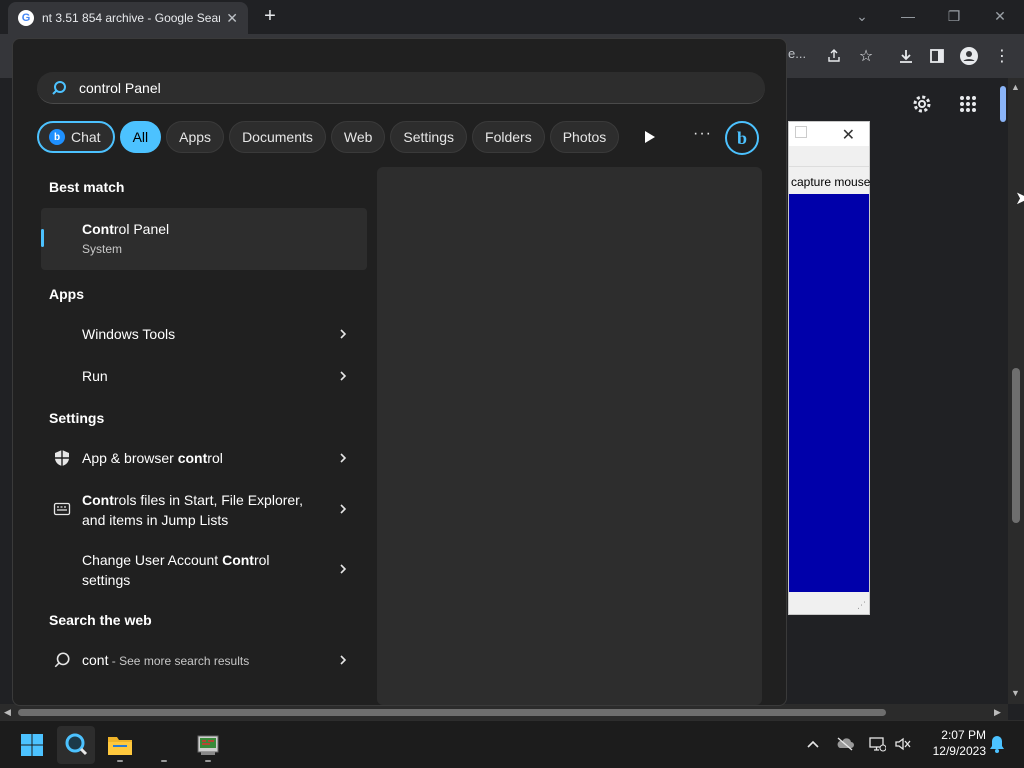 The width and height of the screenshot is (1024, 768). Describe the element at coordinates (829, 166) in the screenshot. I see `mini-divider` at that location.